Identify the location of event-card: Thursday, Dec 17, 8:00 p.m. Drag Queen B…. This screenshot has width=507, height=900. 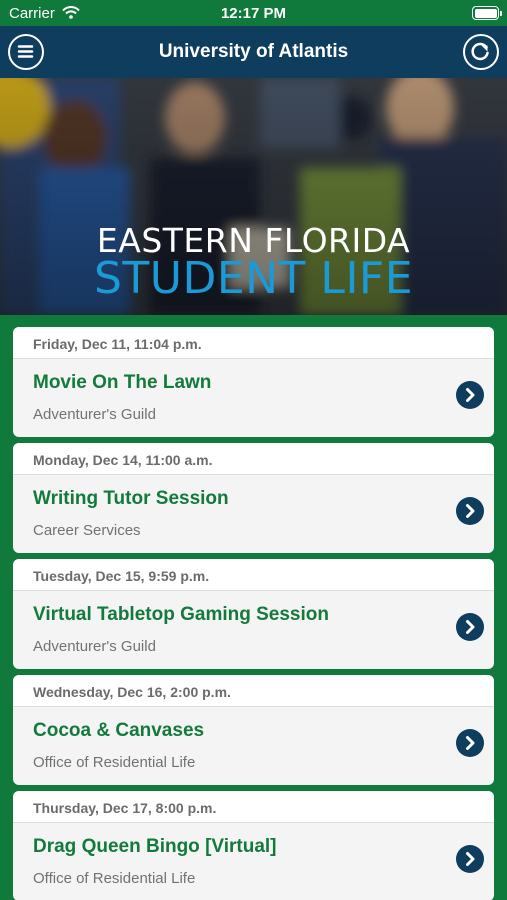
(253, 845).